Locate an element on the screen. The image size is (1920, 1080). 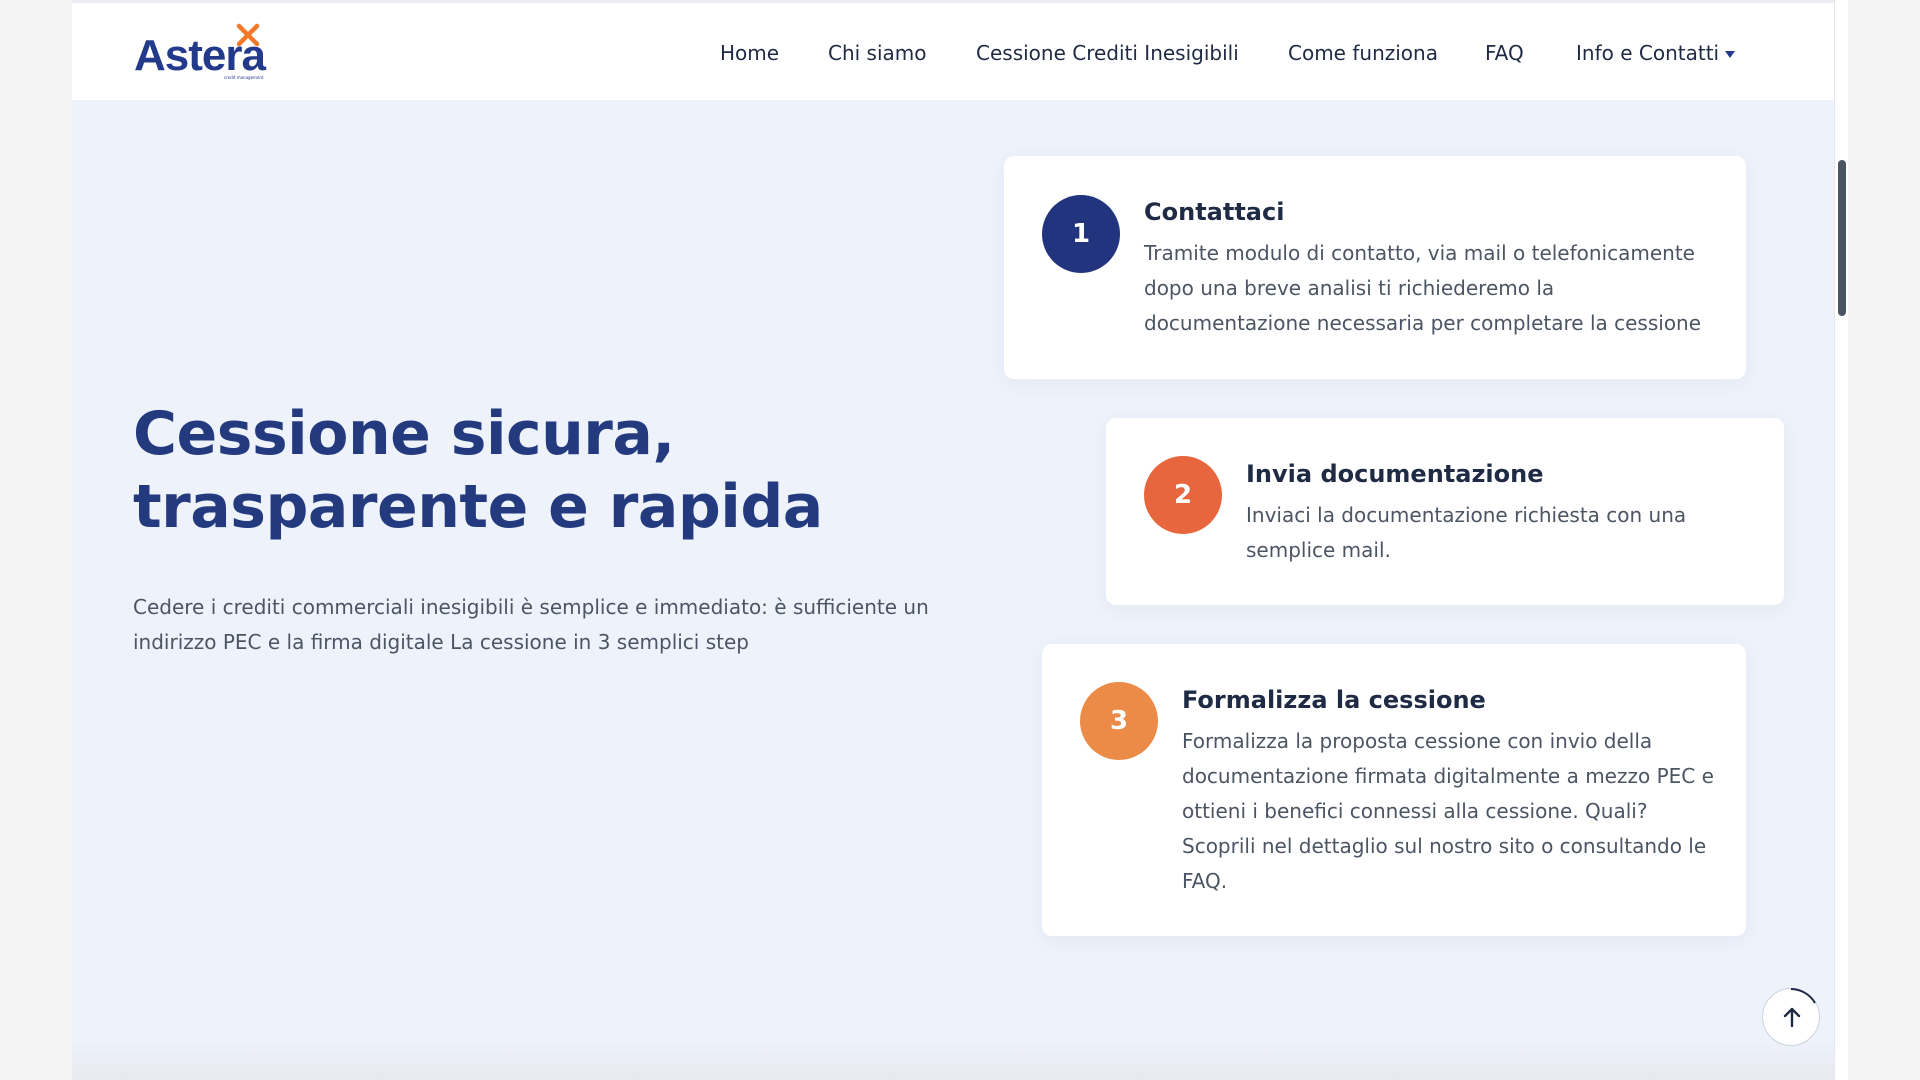
nav-item-info-contatti-label: Info e Contatti is located at coordinates (1648, 53).